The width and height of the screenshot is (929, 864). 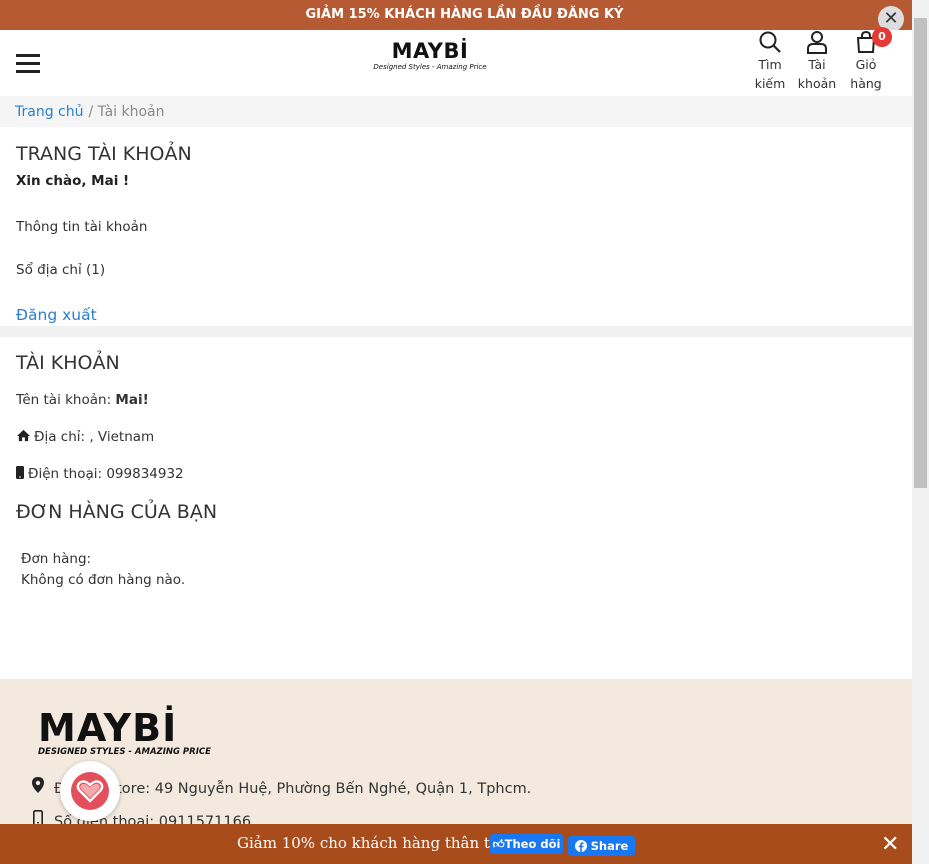 I want to click on phone-row: Điện thoại: 099834932, so click(x=100, y=474).